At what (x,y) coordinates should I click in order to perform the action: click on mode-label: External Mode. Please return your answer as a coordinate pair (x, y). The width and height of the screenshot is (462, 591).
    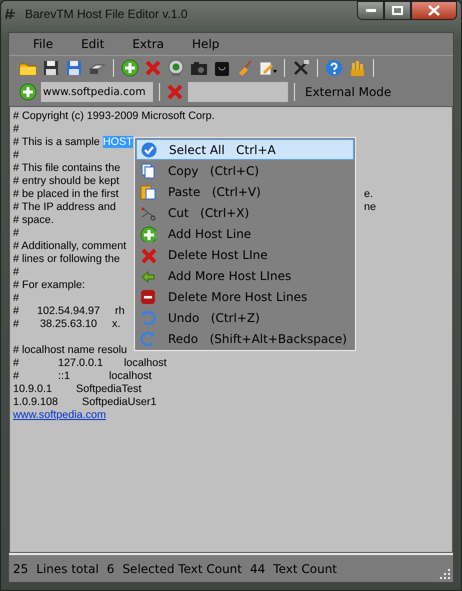
    Looking at the image, I should click on (348, 92).